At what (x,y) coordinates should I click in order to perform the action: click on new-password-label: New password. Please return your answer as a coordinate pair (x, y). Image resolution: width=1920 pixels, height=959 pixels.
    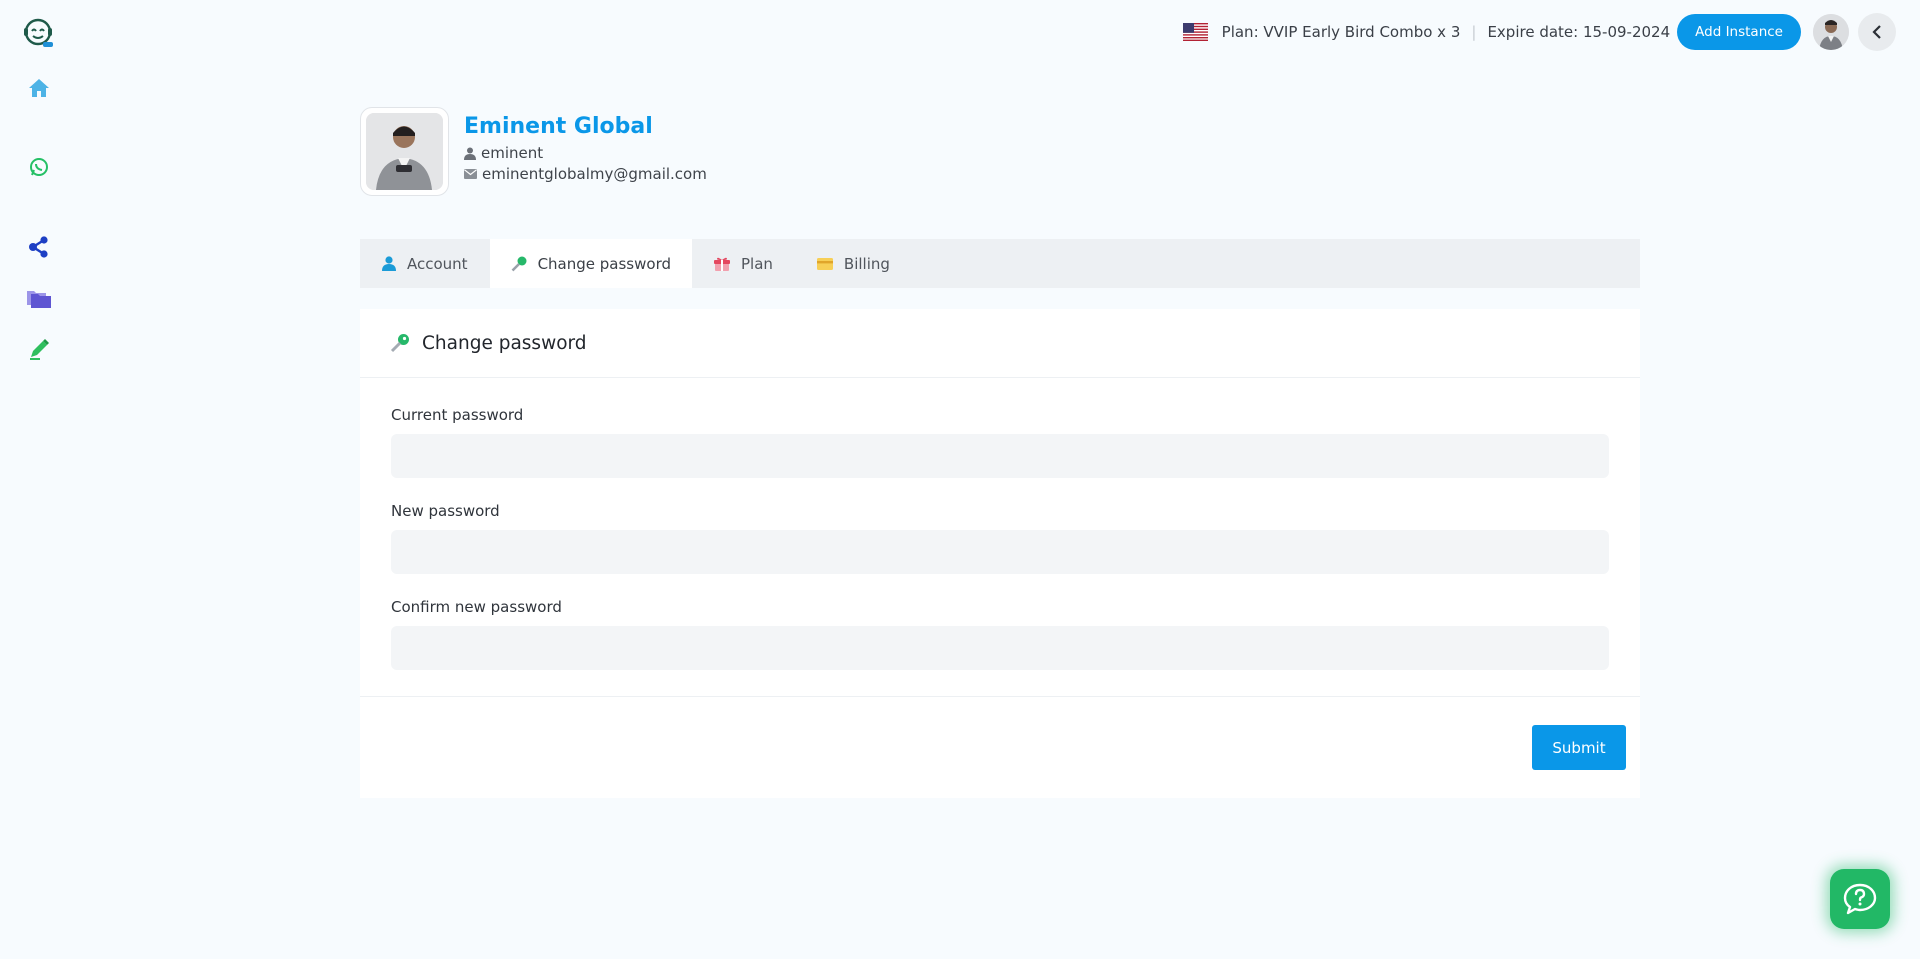
    Looking at the image, I should click on (445, 511).